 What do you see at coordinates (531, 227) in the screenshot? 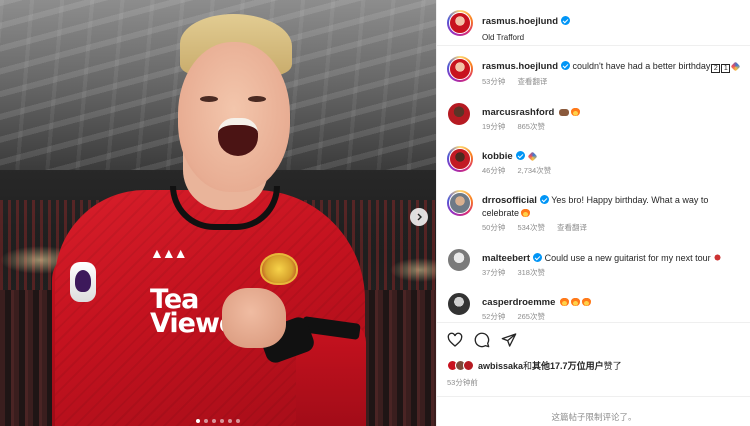
I see `comment-likes: 534次赞` at bounding box center [531, 227].